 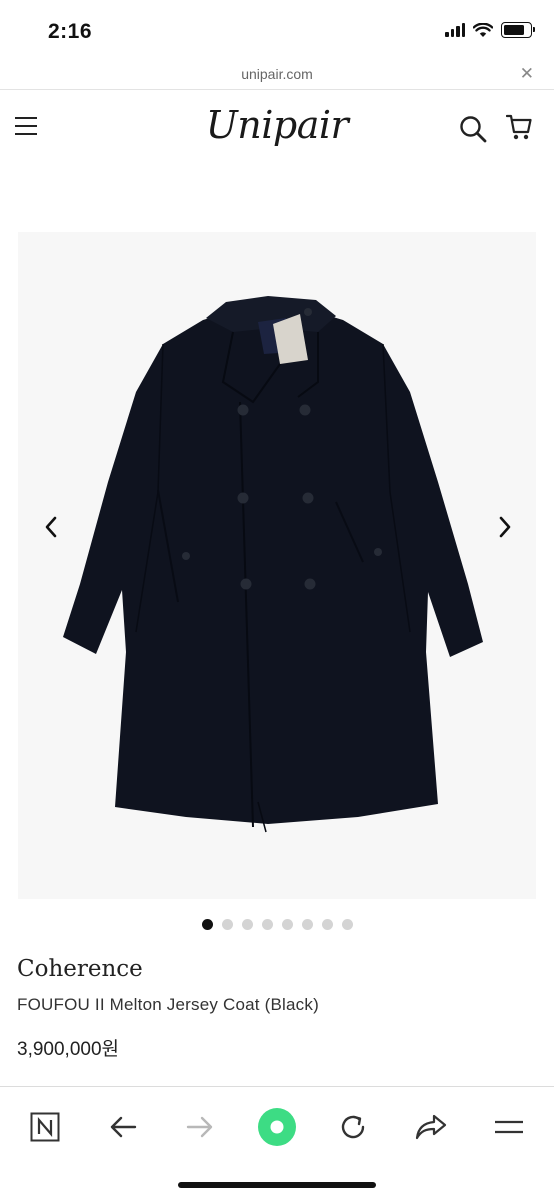 I want to click on reload-icon, so click(x=353, y=1127).